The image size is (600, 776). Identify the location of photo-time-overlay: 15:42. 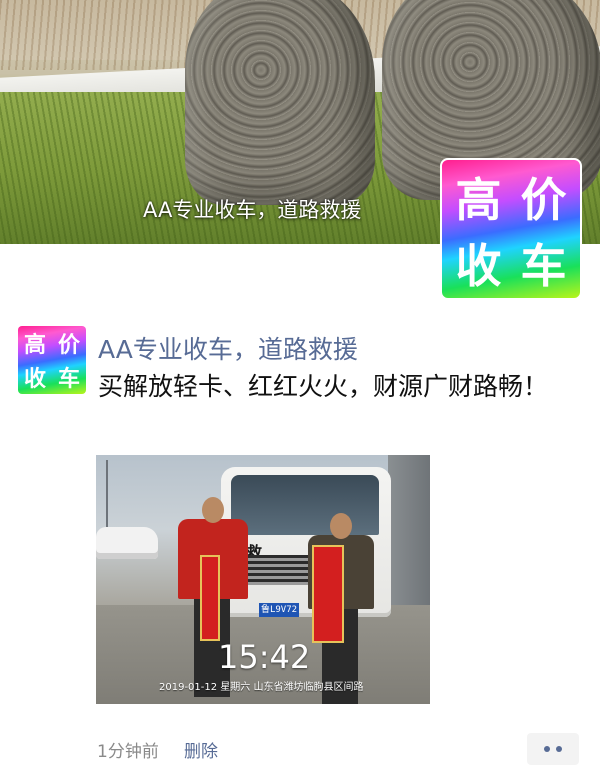
(264, 657).